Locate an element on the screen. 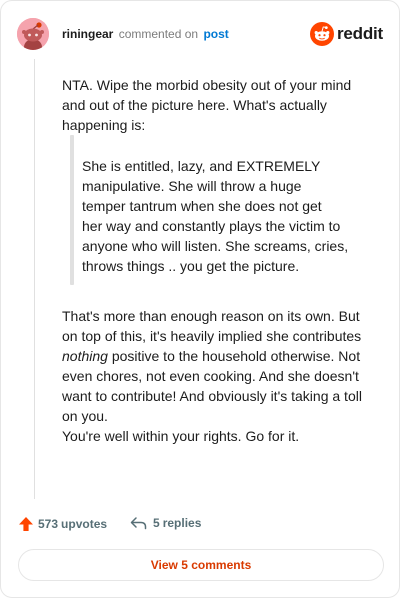  post-link: post is located at coordinates (215, 34).